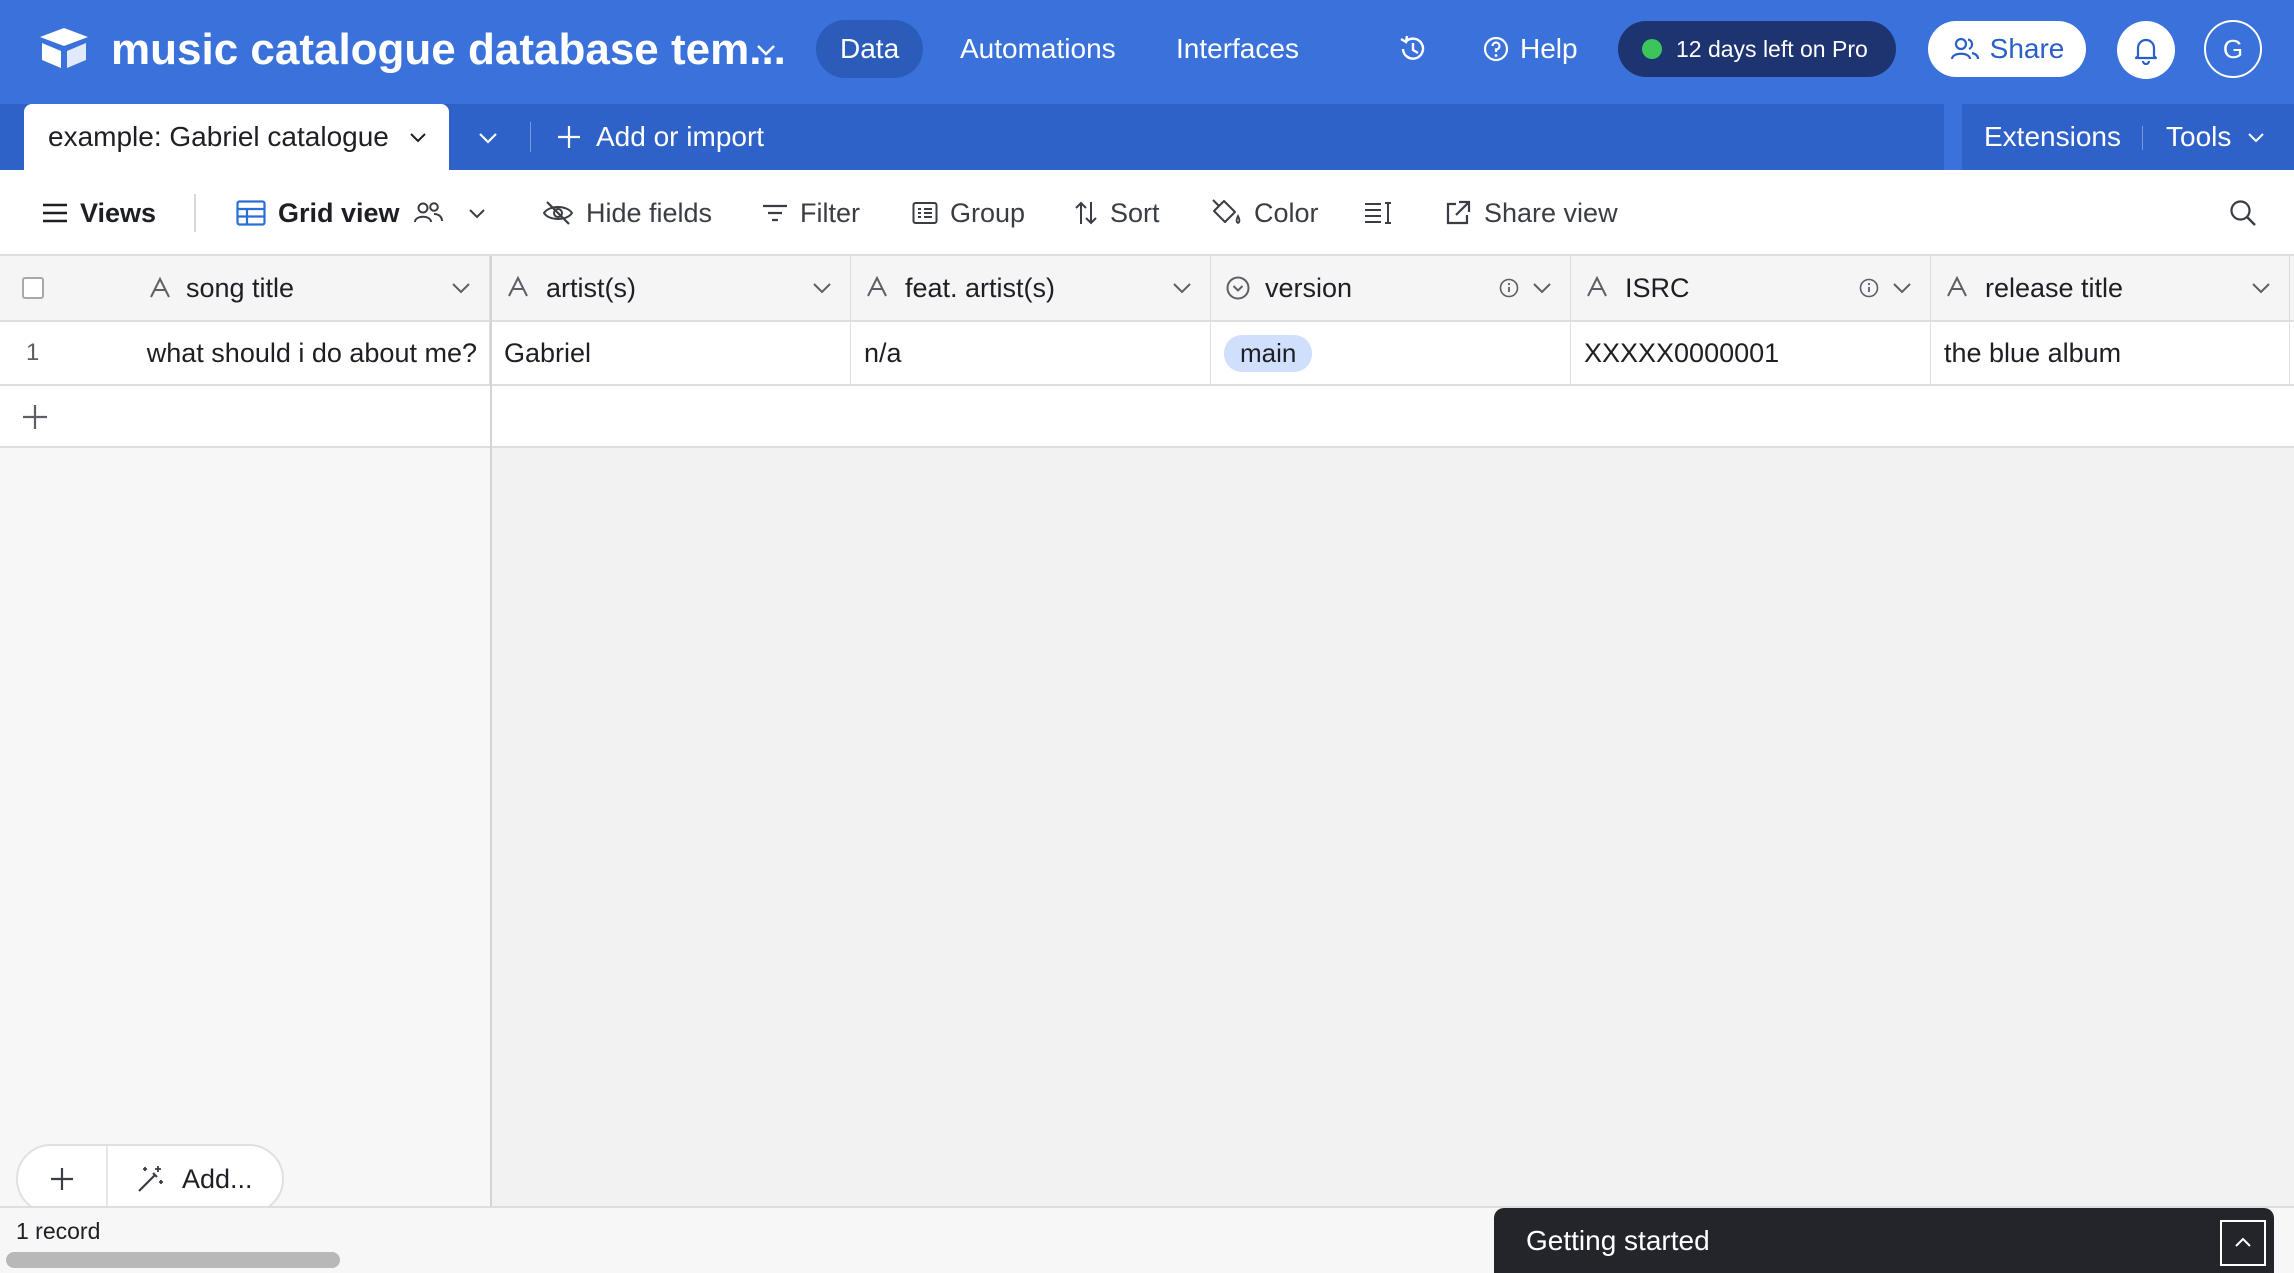  Describe the element at coordinates (1226, 213) in the screenshot. I see `paint-bucket-icon` at that location.